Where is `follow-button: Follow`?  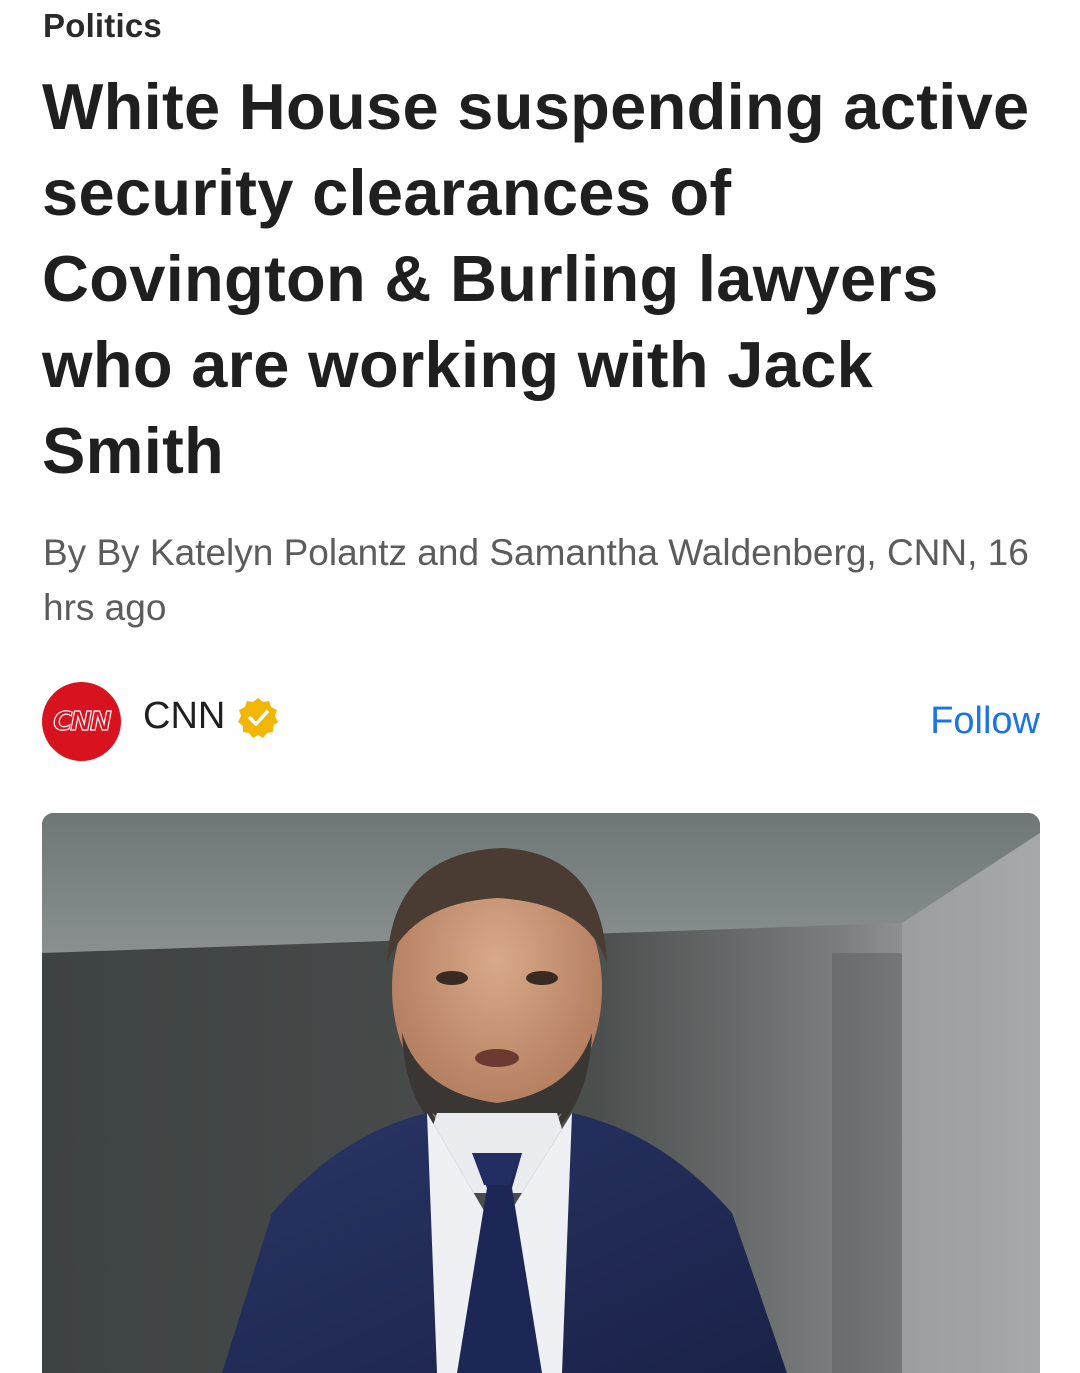
follow-button: Follow is located at coordinates (985, 721).